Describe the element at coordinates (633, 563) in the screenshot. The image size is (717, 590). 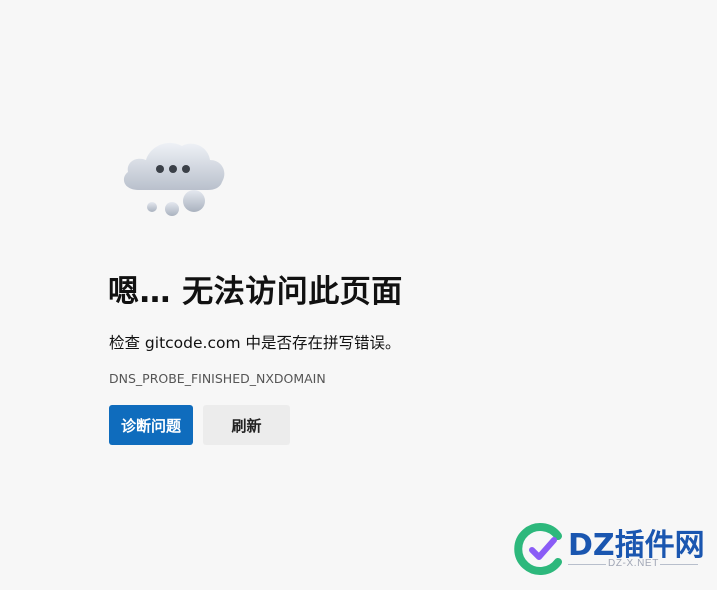
I see `watermark-subtext: DZ-X.NET` at that location.